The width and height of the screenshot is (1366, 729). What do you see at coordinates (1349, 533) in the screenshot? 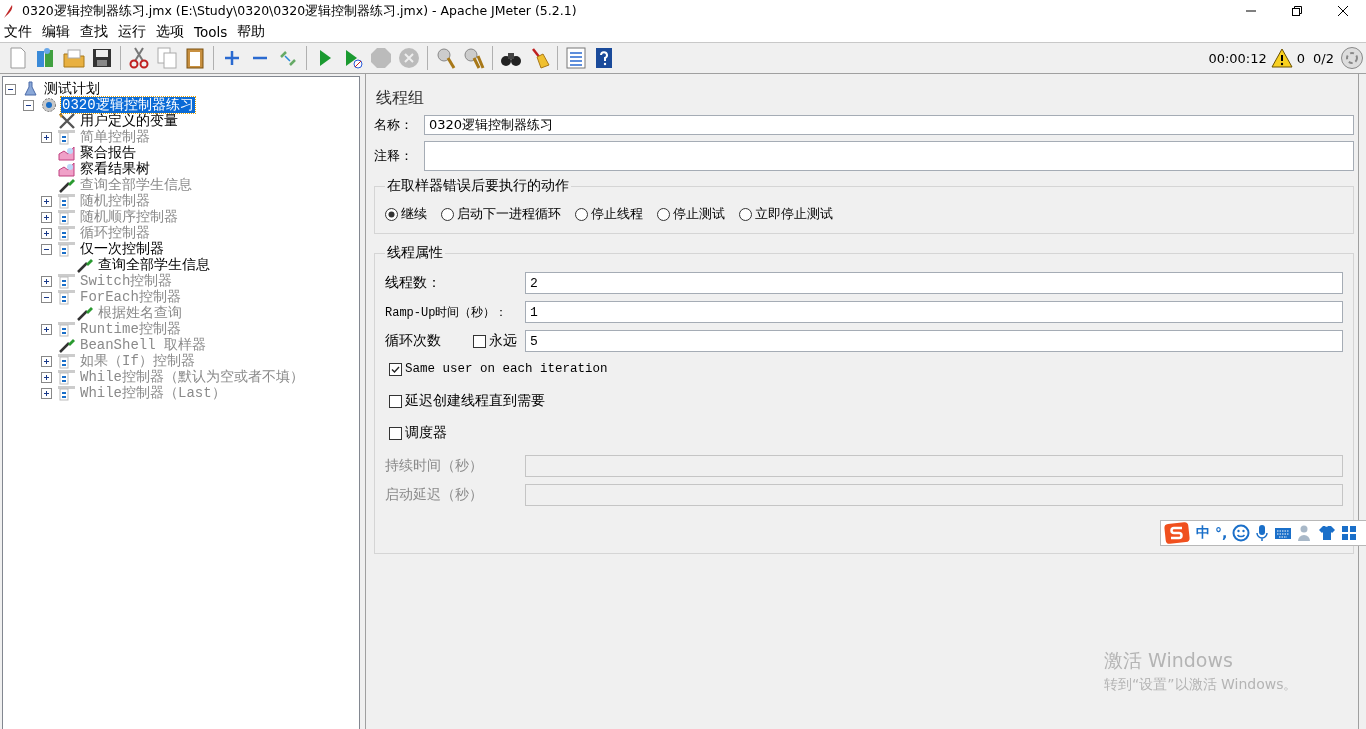
I see `grid-icon` at bounding box center [1349, 533].